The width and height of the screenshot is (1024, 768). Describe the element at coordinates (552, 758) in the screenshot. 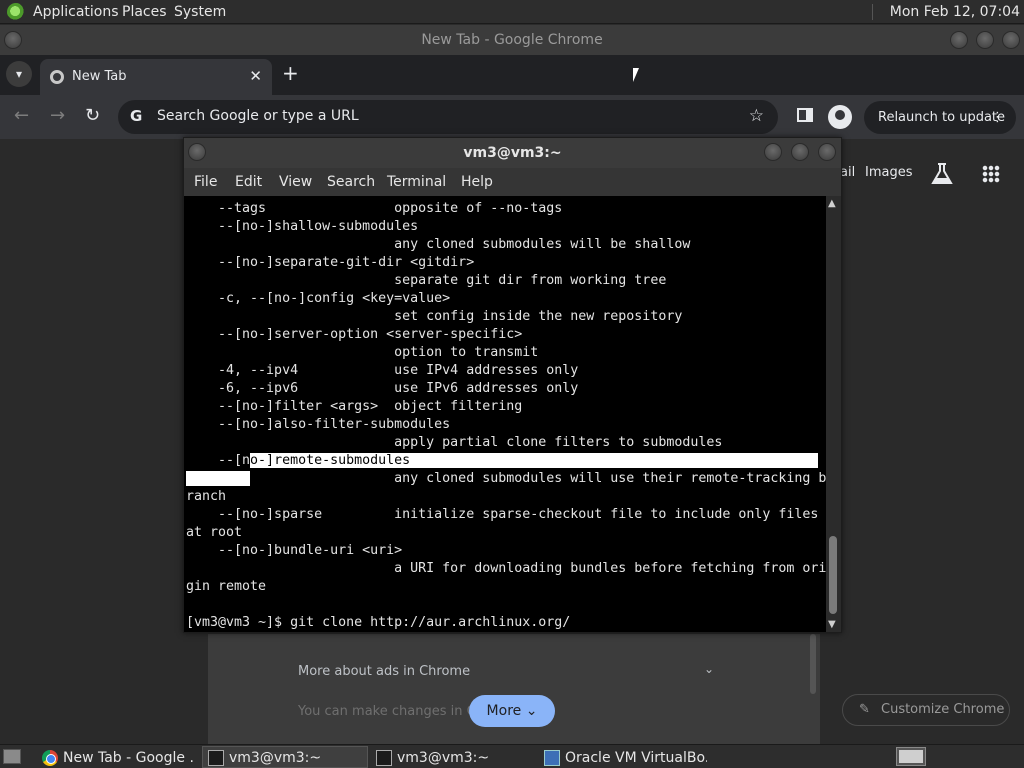

I see `virtualbox-icon` at that location.